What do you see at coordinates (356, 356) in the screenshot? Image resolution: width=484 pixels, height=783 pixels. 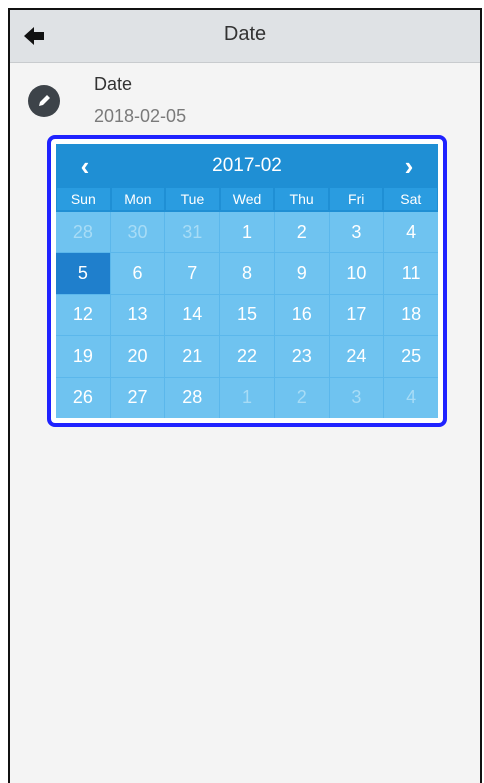 I see `day-cell: 24` at bounding box center [356, 356].